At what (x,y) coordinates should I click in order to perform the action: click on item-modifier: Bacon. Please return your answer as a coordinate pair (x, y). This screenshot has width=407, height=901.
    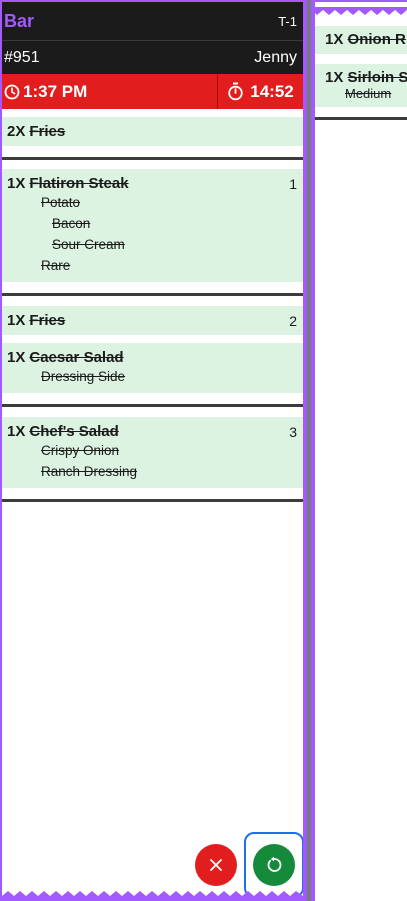
    Looking at the image, I should click on (71, 223).